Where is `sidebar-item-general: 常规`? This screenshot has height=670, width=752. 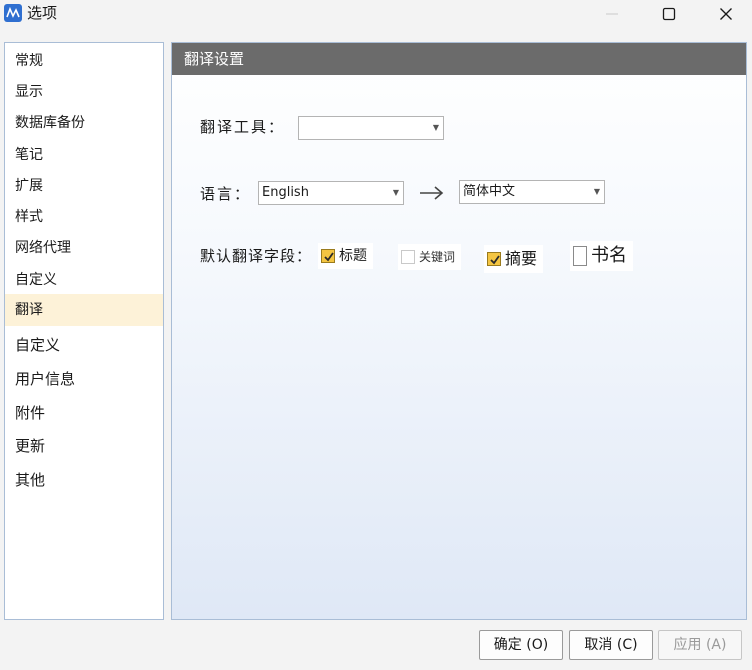
sidebar-item-general: 常规 is located at coordinates (84, 61).